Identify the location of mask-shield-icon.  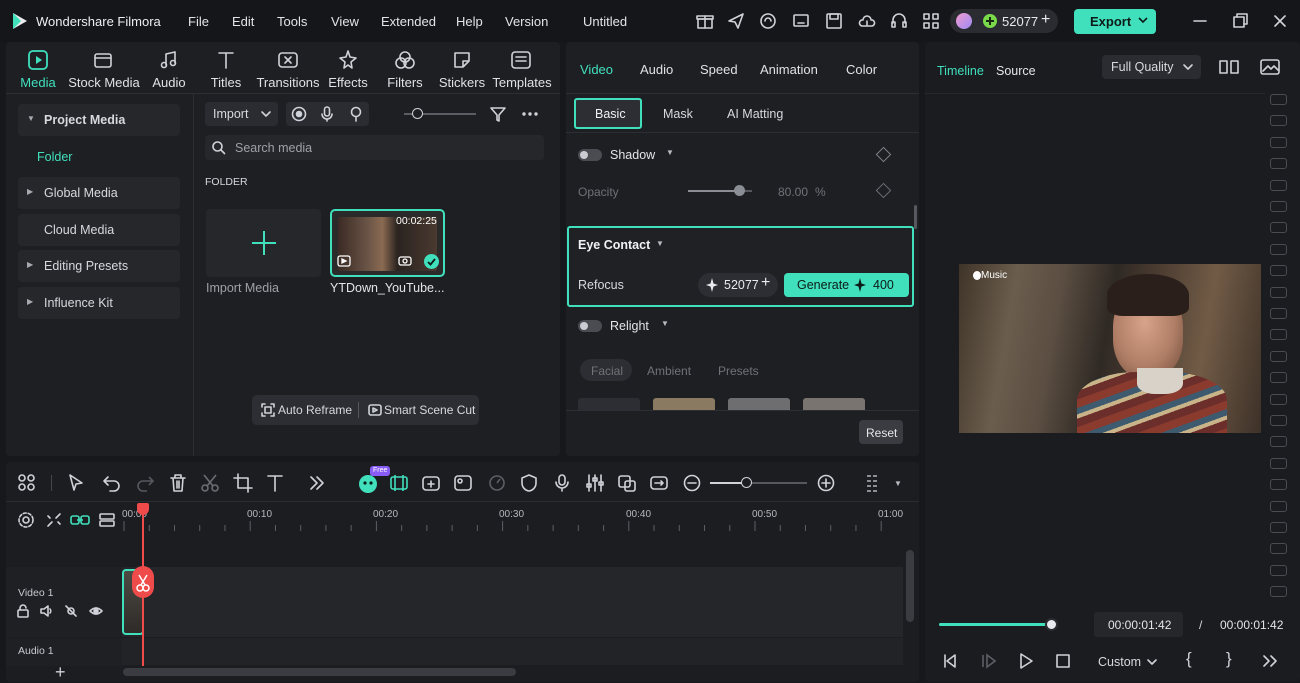
(529, 483).